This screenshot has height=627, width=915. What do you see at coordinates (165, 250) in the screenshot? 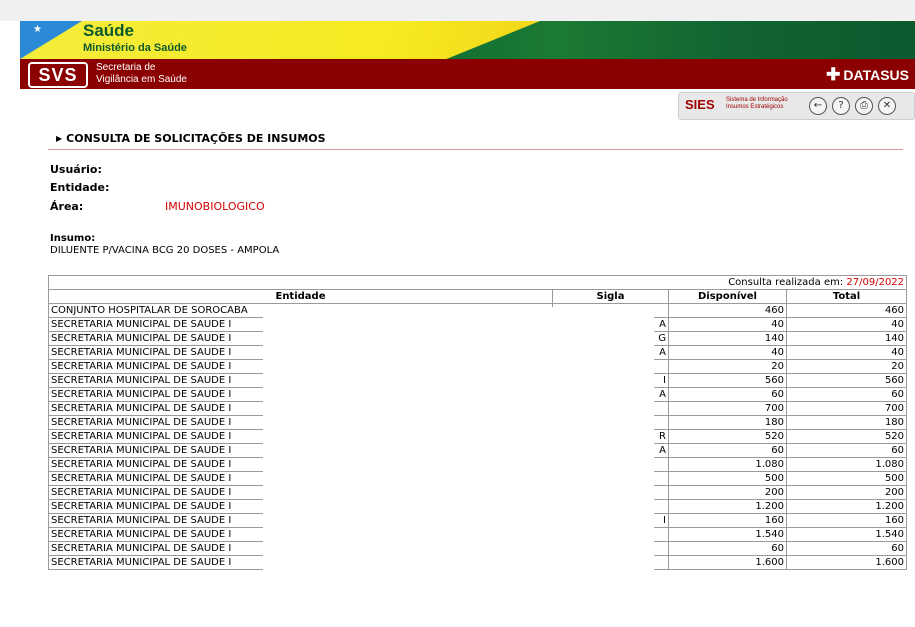
I see `insumo-value: DILUENTE P/VACINA BCG 20 DOSES - AMPOLA` at bounding box center [165, 250].